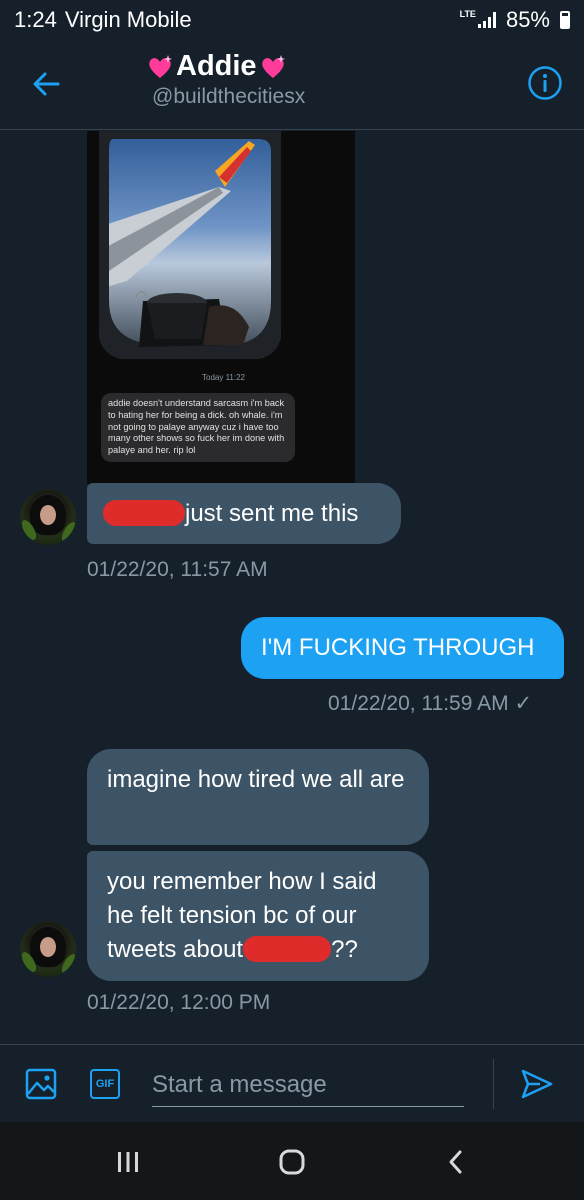  Describe the element at coordinates (256, 779) in the screenshot. I see `message-text: imagine how tired we all are` at that location.